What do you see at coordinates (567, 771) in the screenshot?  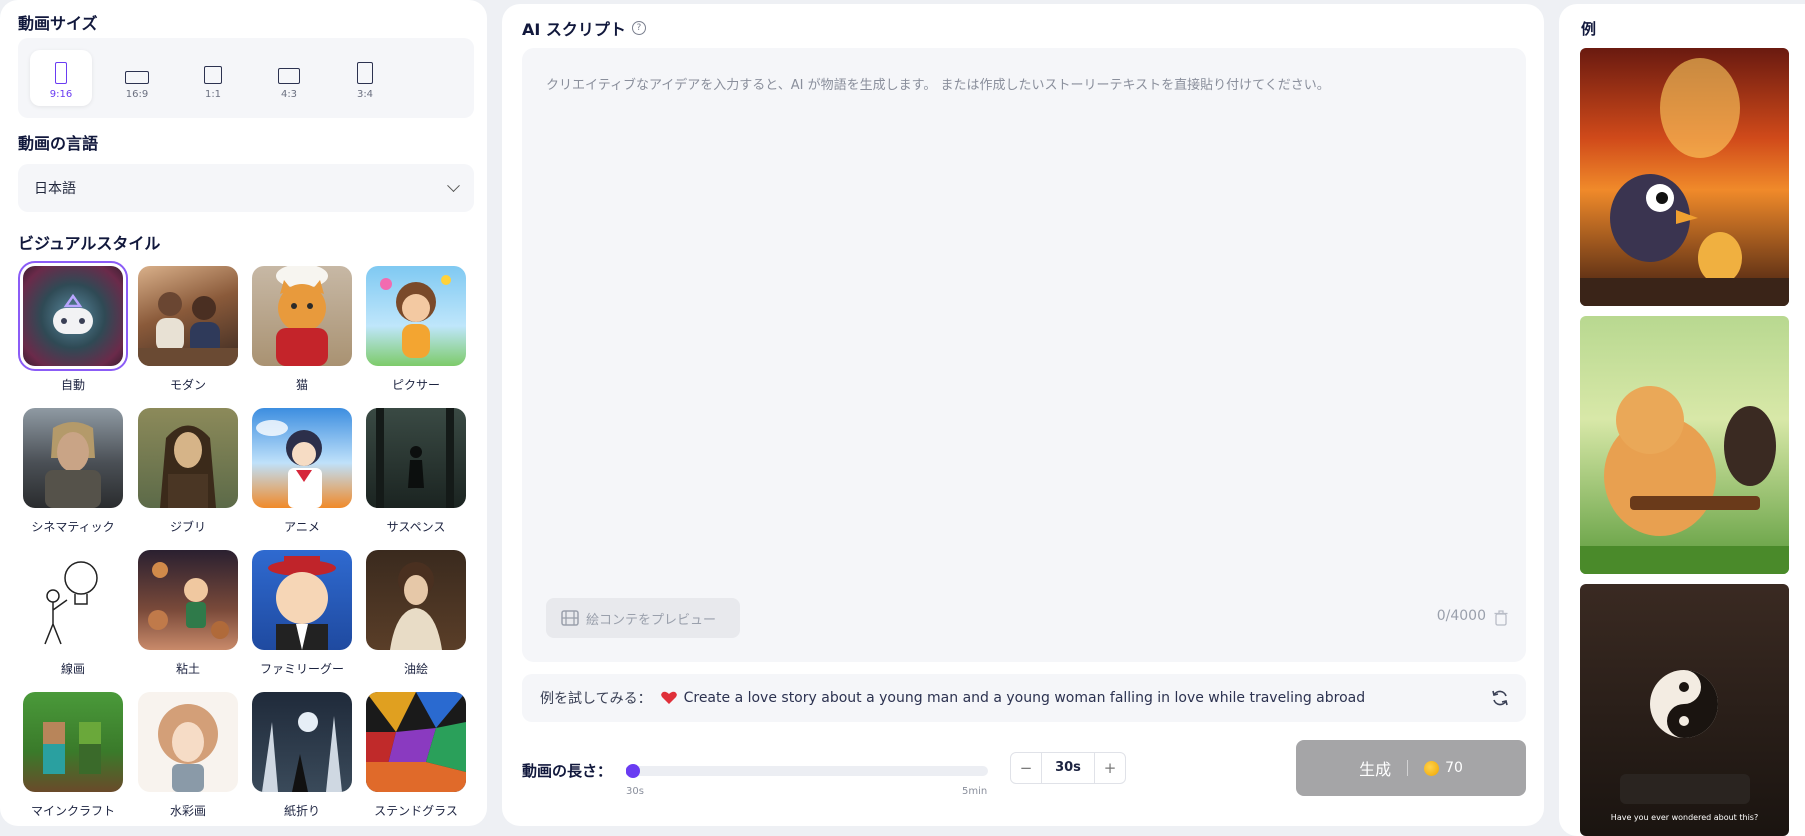 I see `duration-label: 動画の長さ：` at bounding box center [567, 771].